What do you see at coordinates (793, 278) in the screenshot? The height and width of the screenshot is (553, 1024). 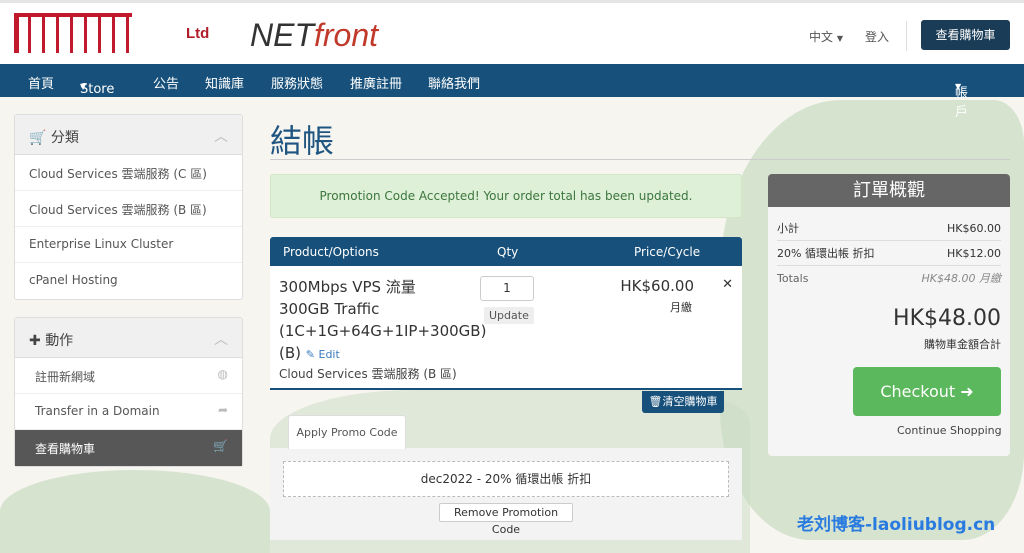 I see `totals-label: Totals` at bounding box center [793, 278].